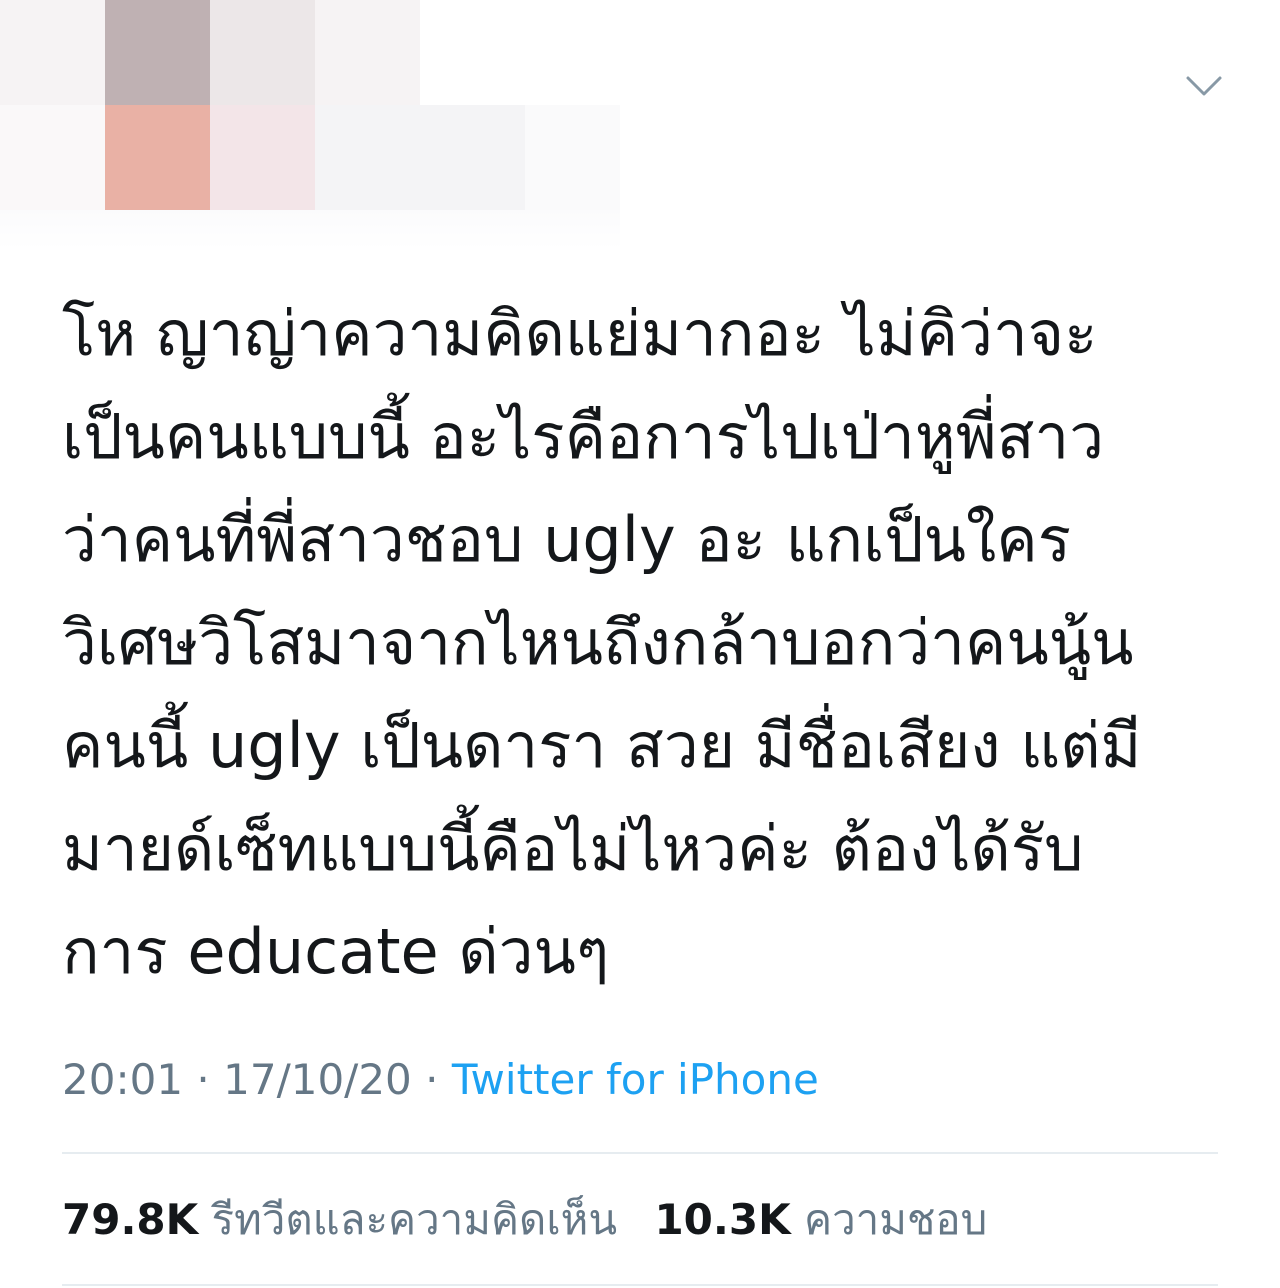  Describe the element at coordinates (414, 1219) in the screenshot. I see `retweets-label: รีทวีตและความคิดเห็น` at that location.